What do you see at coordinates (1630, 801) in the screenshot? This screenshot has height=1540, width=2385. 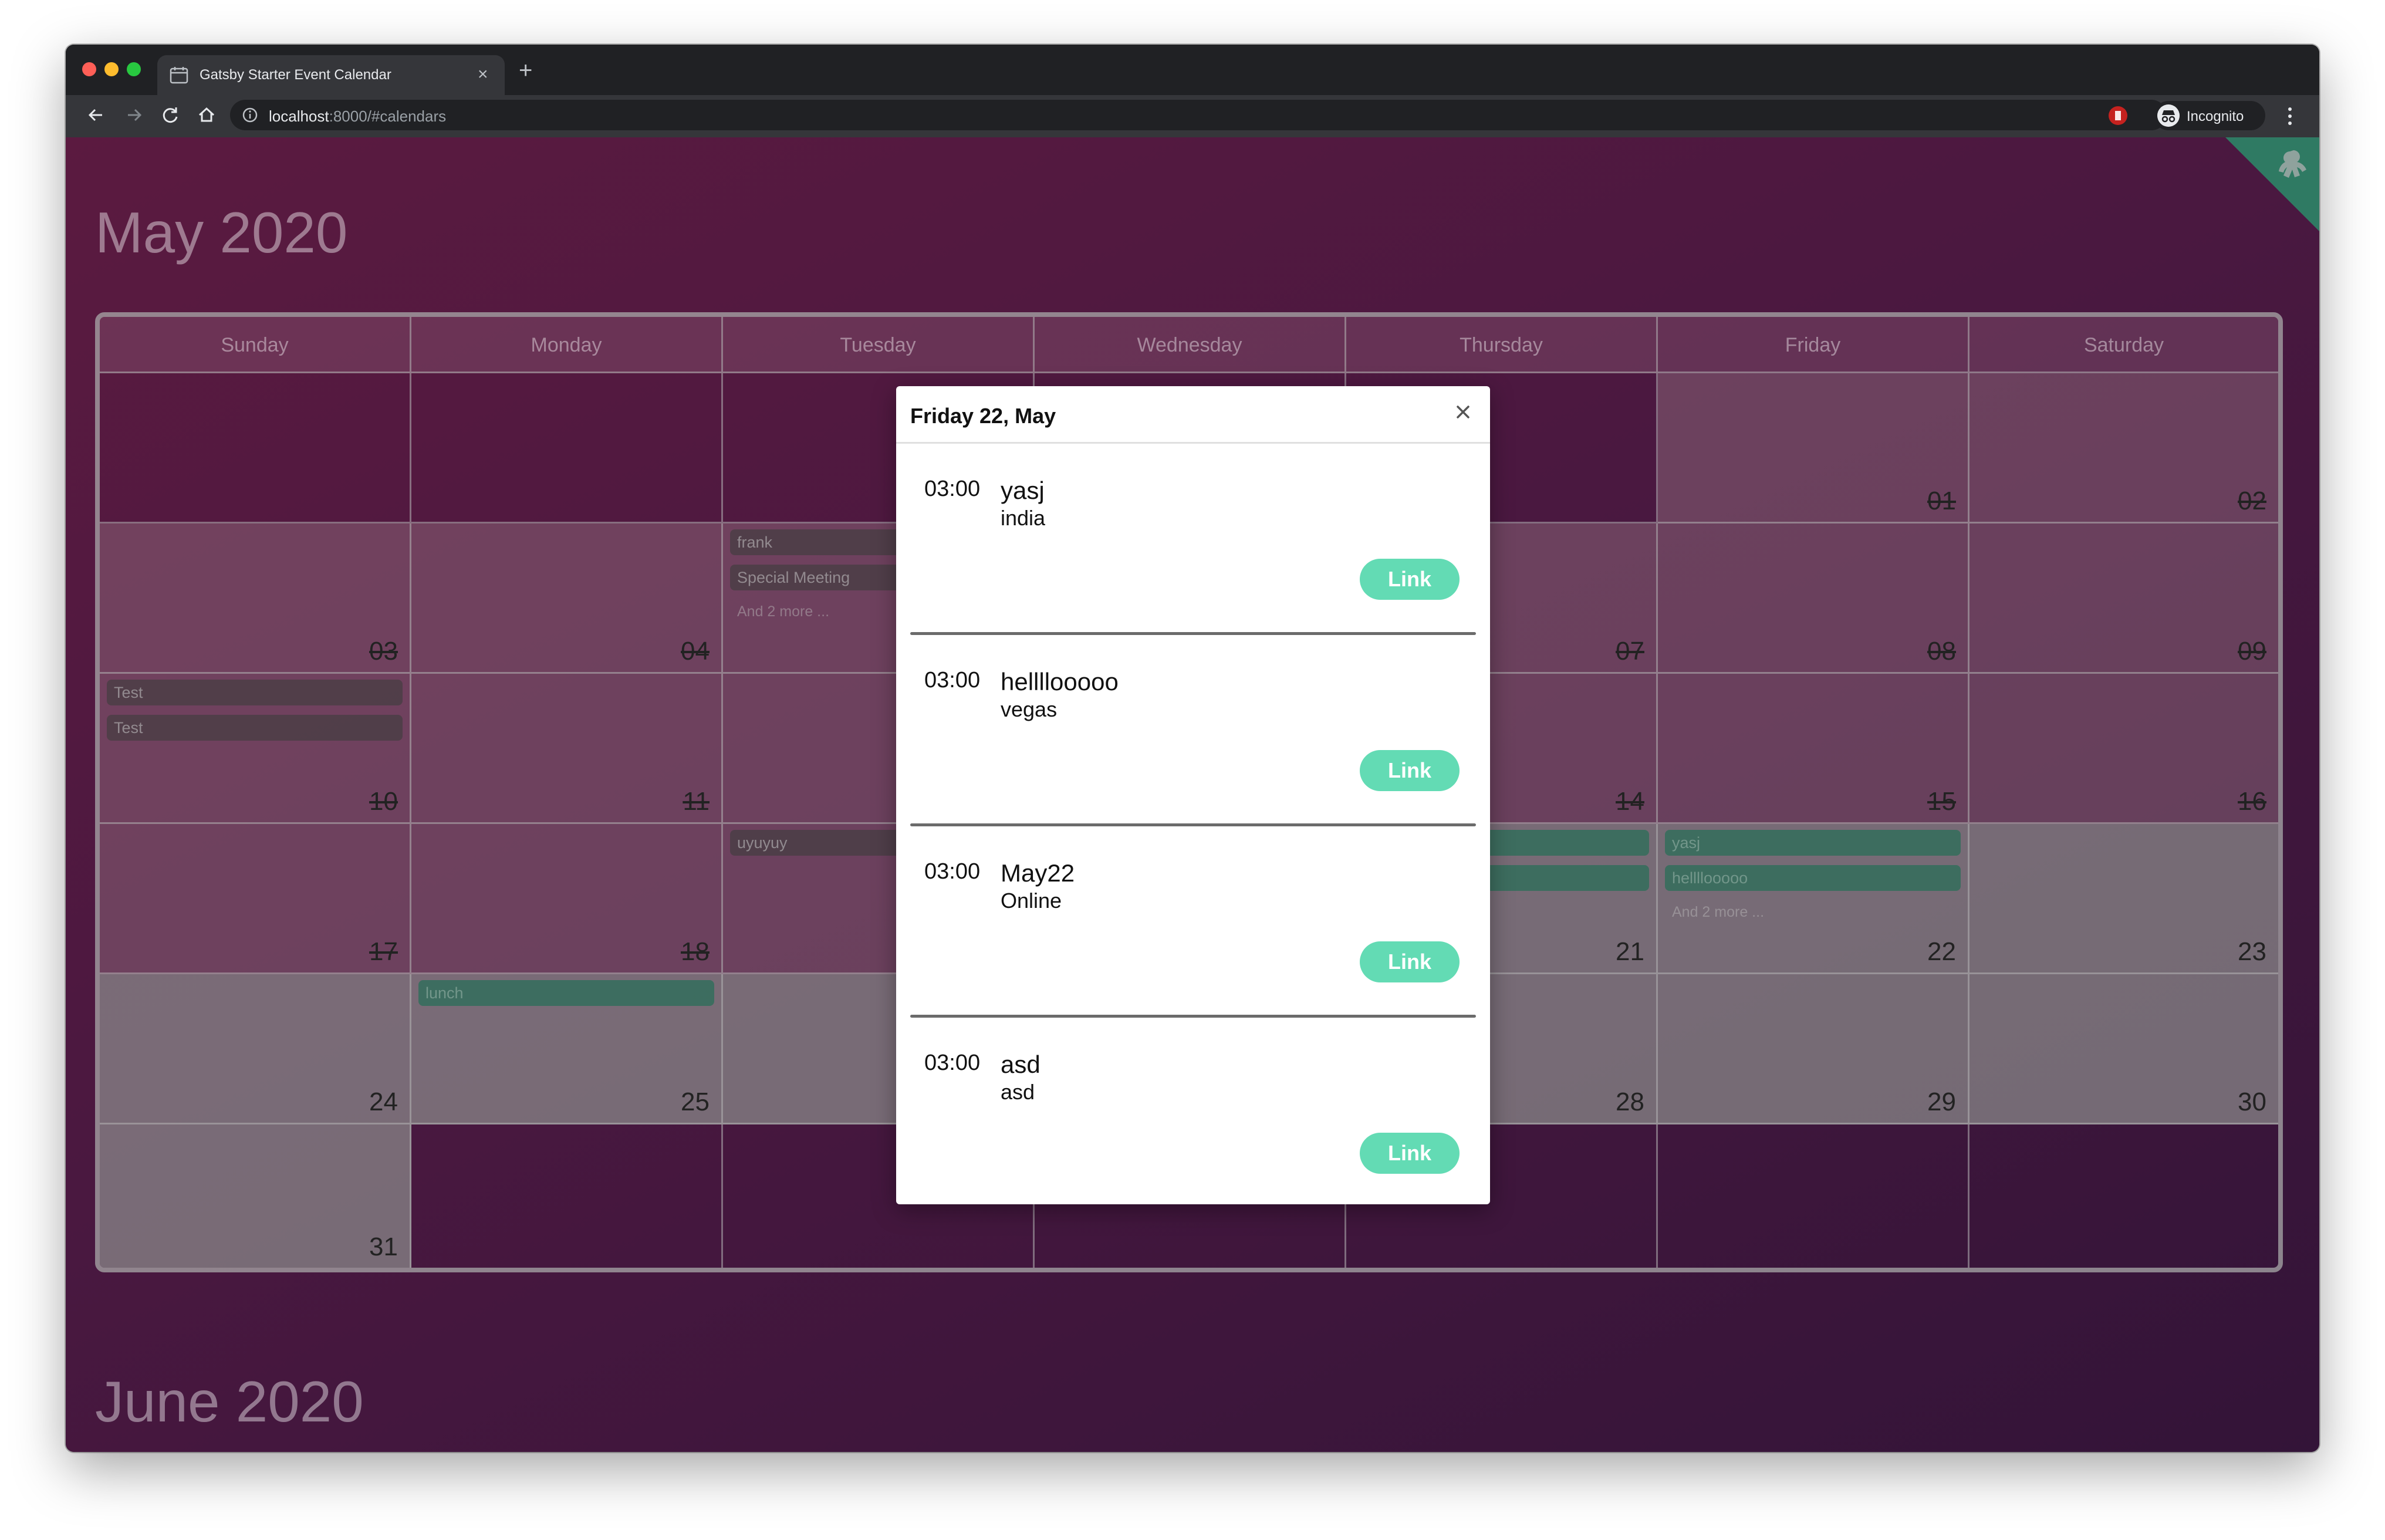 I see `day-number: 14` at bounding box center [1630, 801].